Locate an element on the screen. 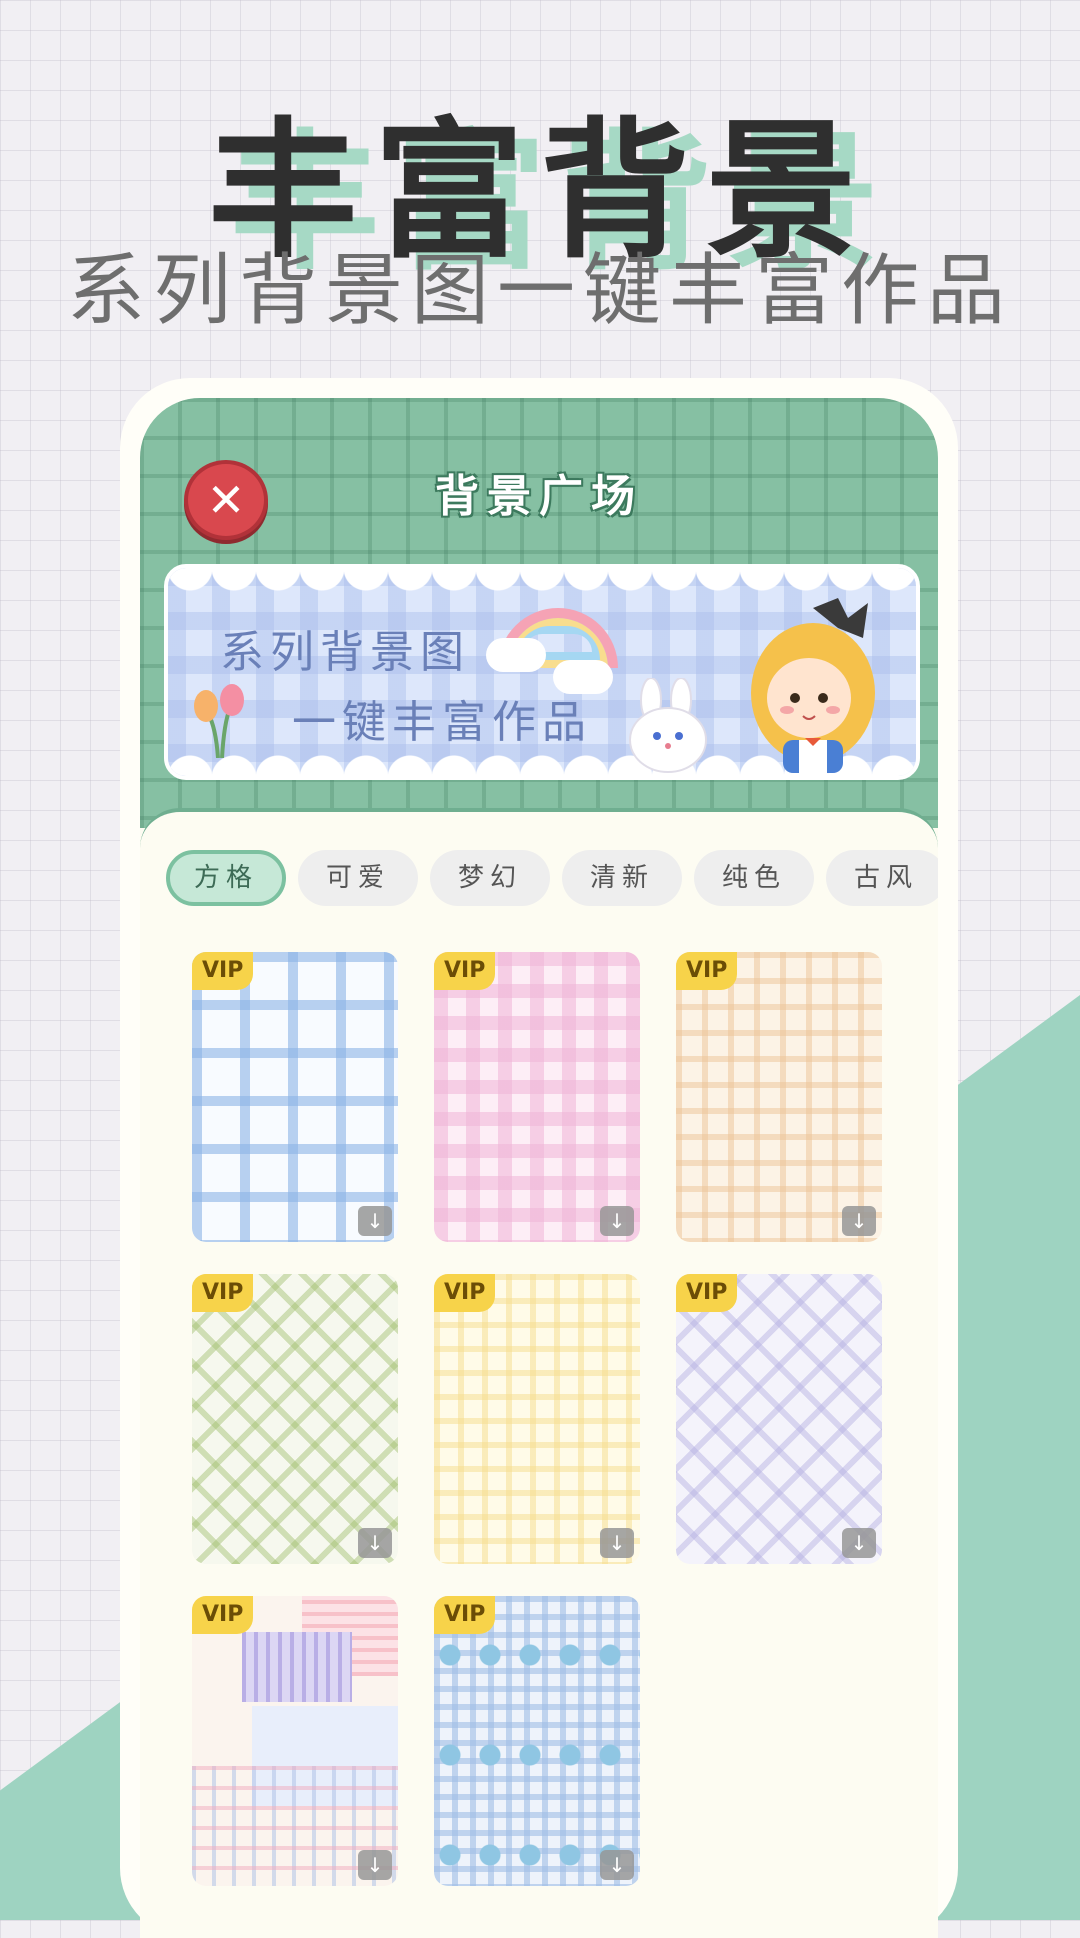  patch-purple is located at coordinates (297, 1667).